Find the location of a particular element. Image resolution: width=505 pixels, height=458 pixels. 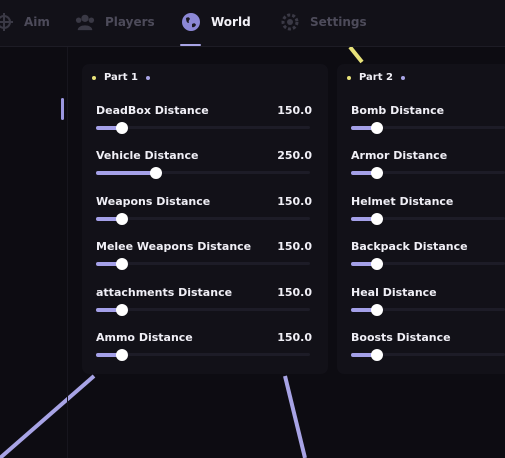

slider-label: Boosts Distance is located at coordinates (401, 337).